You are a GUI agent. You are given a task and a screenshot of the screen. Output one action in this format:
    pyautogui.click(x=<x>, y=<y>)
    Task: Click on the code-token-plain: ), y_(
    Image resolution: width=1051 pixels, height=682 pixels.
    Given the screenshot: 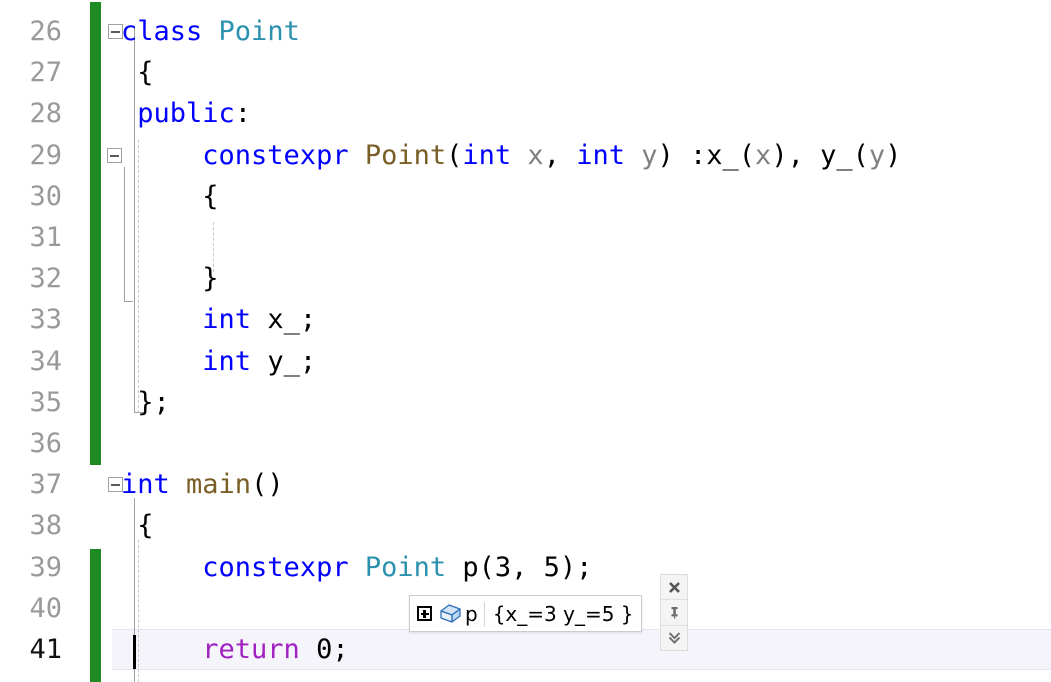 What is the action you would take?
    pyautogui.click(x=820, y=155)
    